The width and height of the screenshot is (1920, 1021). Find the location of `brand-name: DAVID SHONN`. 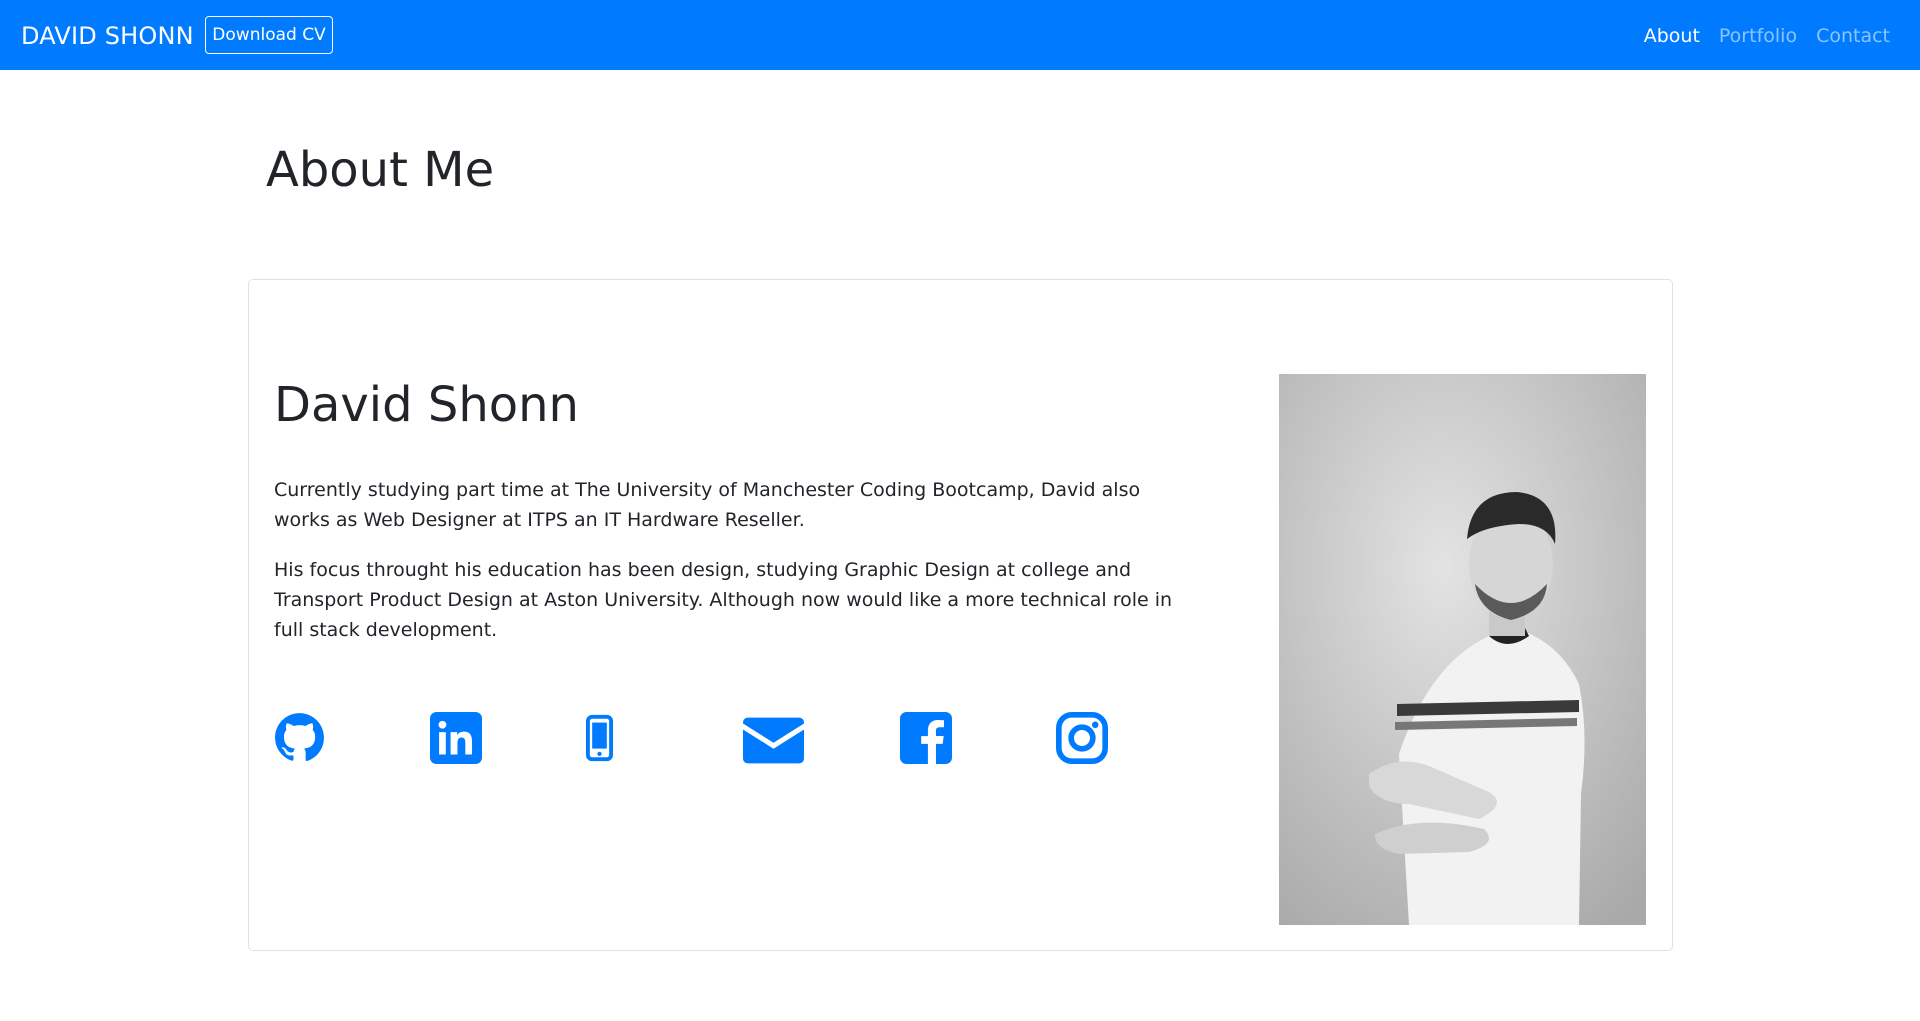

brand-name: DAVID SHONN is located at coordinates (107, 36).